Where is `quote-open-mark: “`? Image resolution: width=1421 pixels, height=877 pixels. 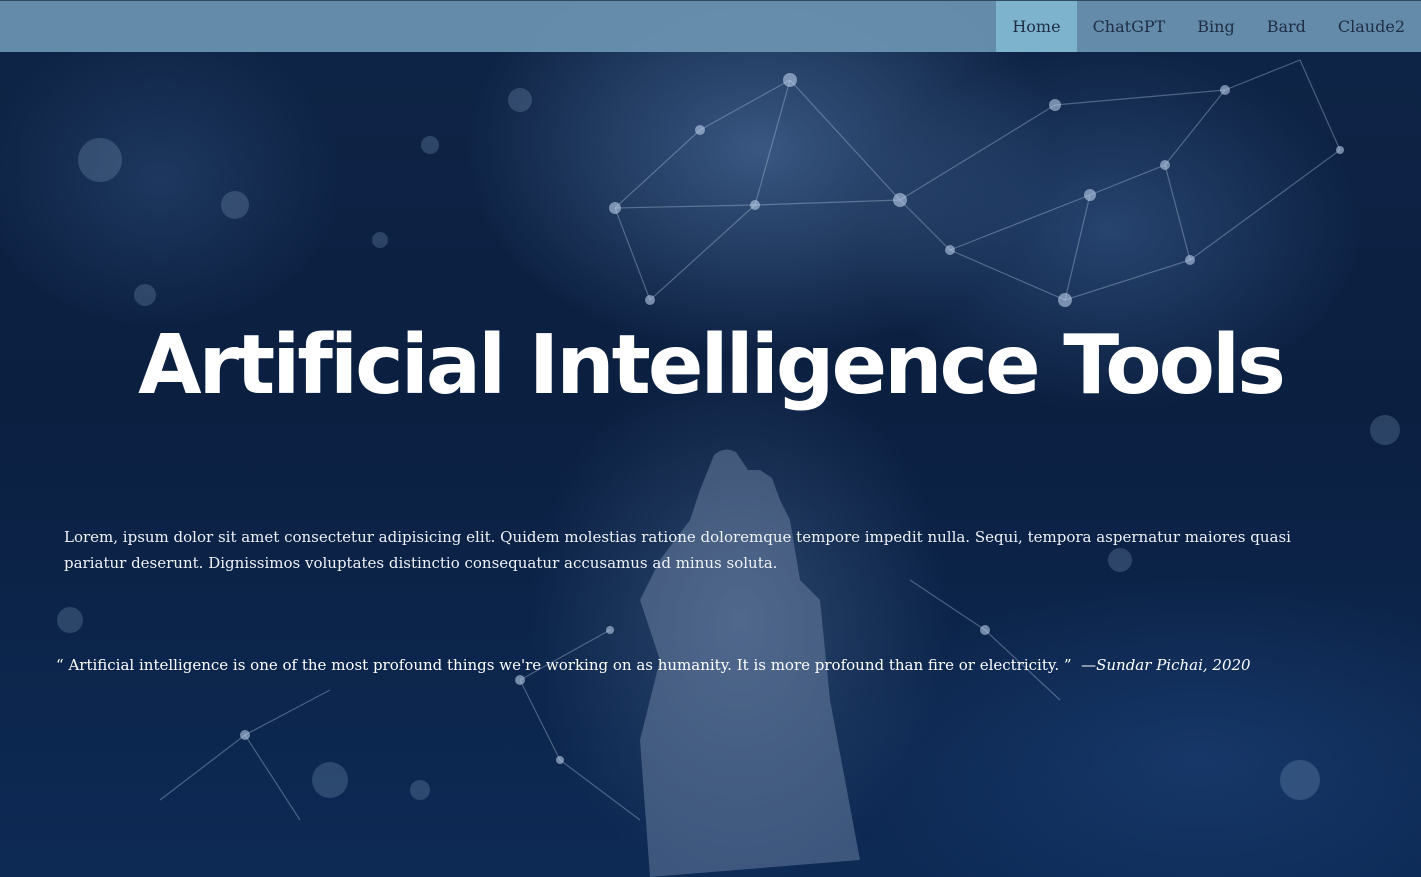 quote-open-mark: “ is located at coordinates (60, 665).